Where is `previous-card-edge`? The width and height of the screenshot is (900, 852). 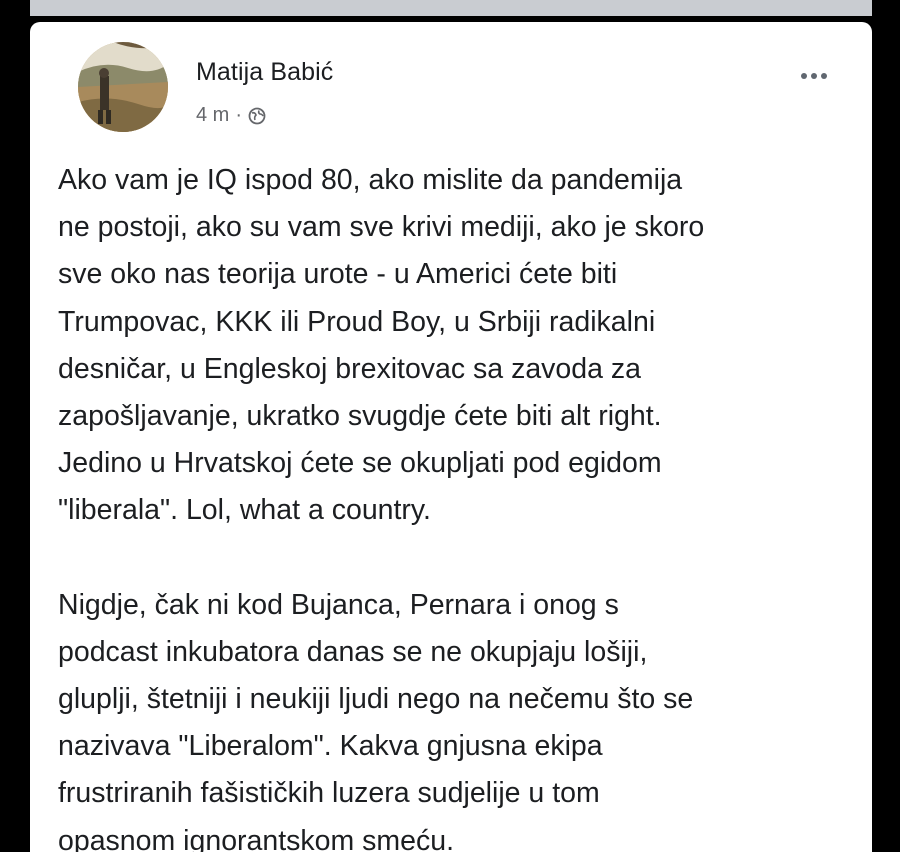 previous-card-edge is located at coordinates (451, 8).